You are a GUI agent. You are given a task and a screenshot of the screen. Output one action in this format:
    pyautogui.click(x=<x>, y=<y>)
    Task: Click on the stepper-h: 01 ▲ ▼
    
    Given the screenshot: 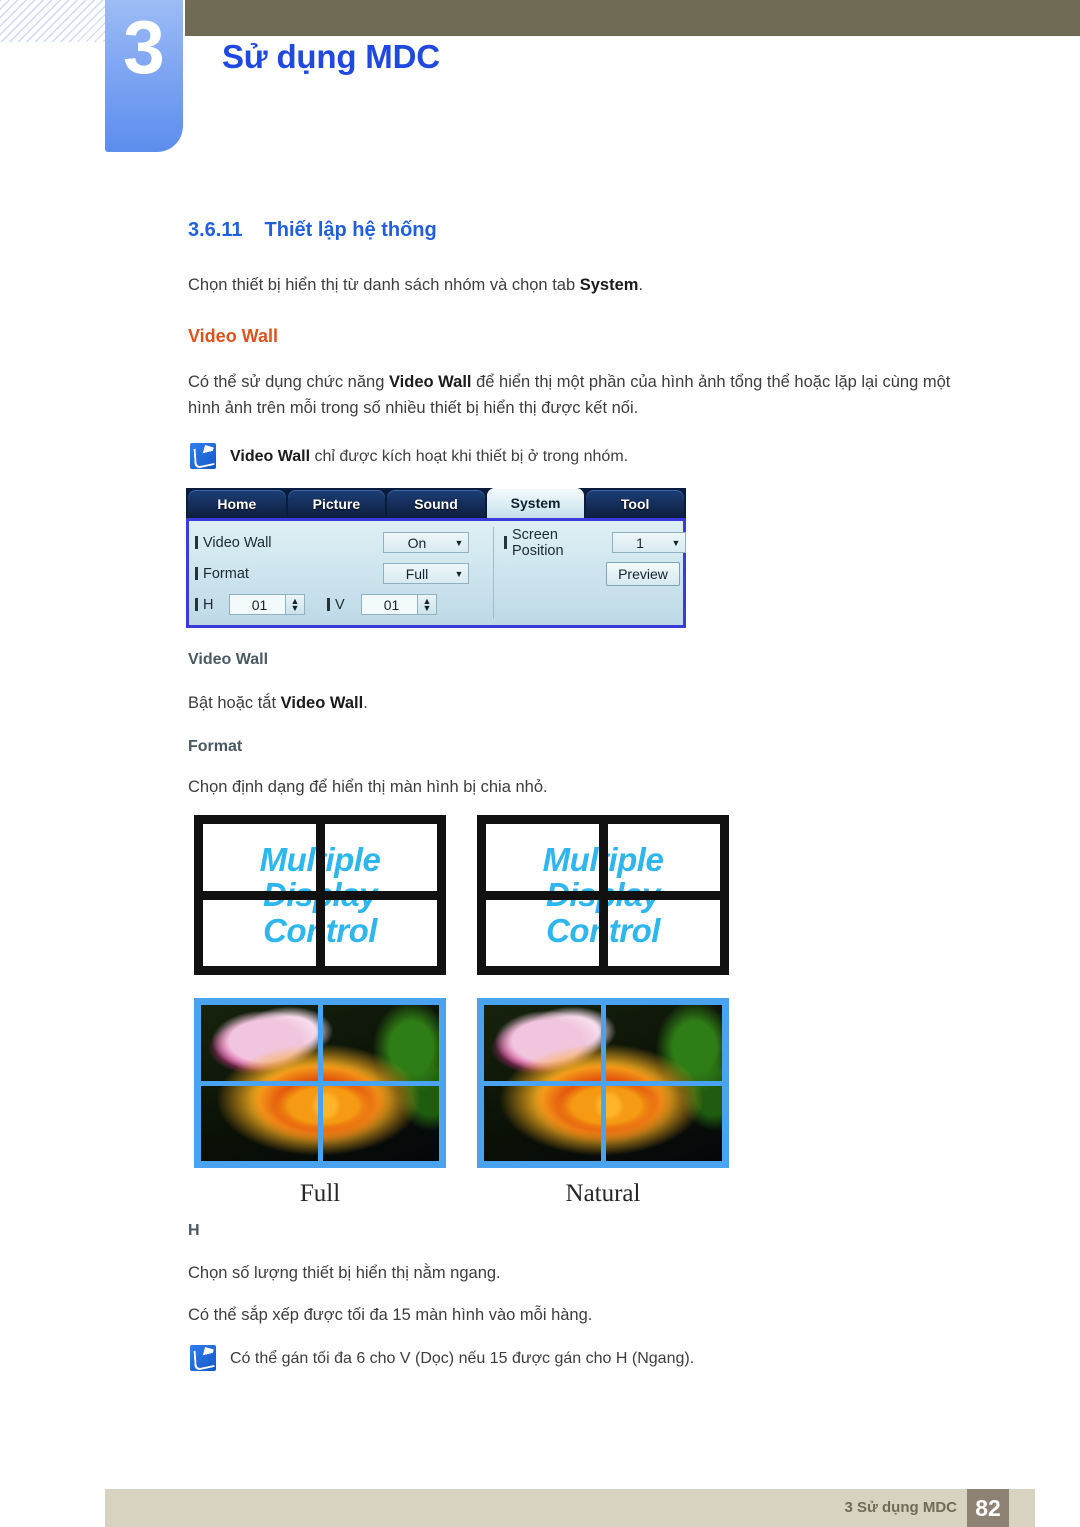 What is the action you would take?
    pyautogui.click(x=267, y=604)
    